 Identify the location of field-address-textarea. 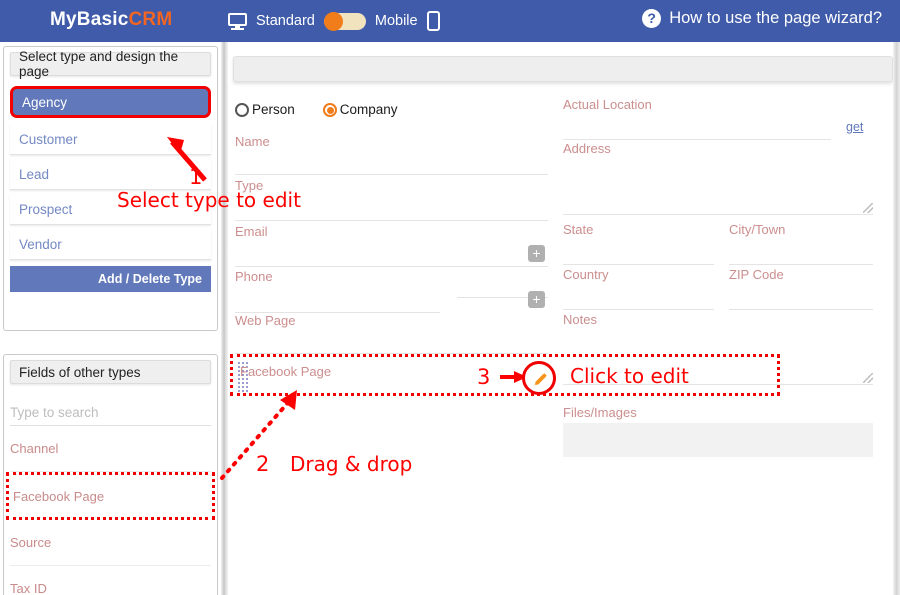
(718, 186).